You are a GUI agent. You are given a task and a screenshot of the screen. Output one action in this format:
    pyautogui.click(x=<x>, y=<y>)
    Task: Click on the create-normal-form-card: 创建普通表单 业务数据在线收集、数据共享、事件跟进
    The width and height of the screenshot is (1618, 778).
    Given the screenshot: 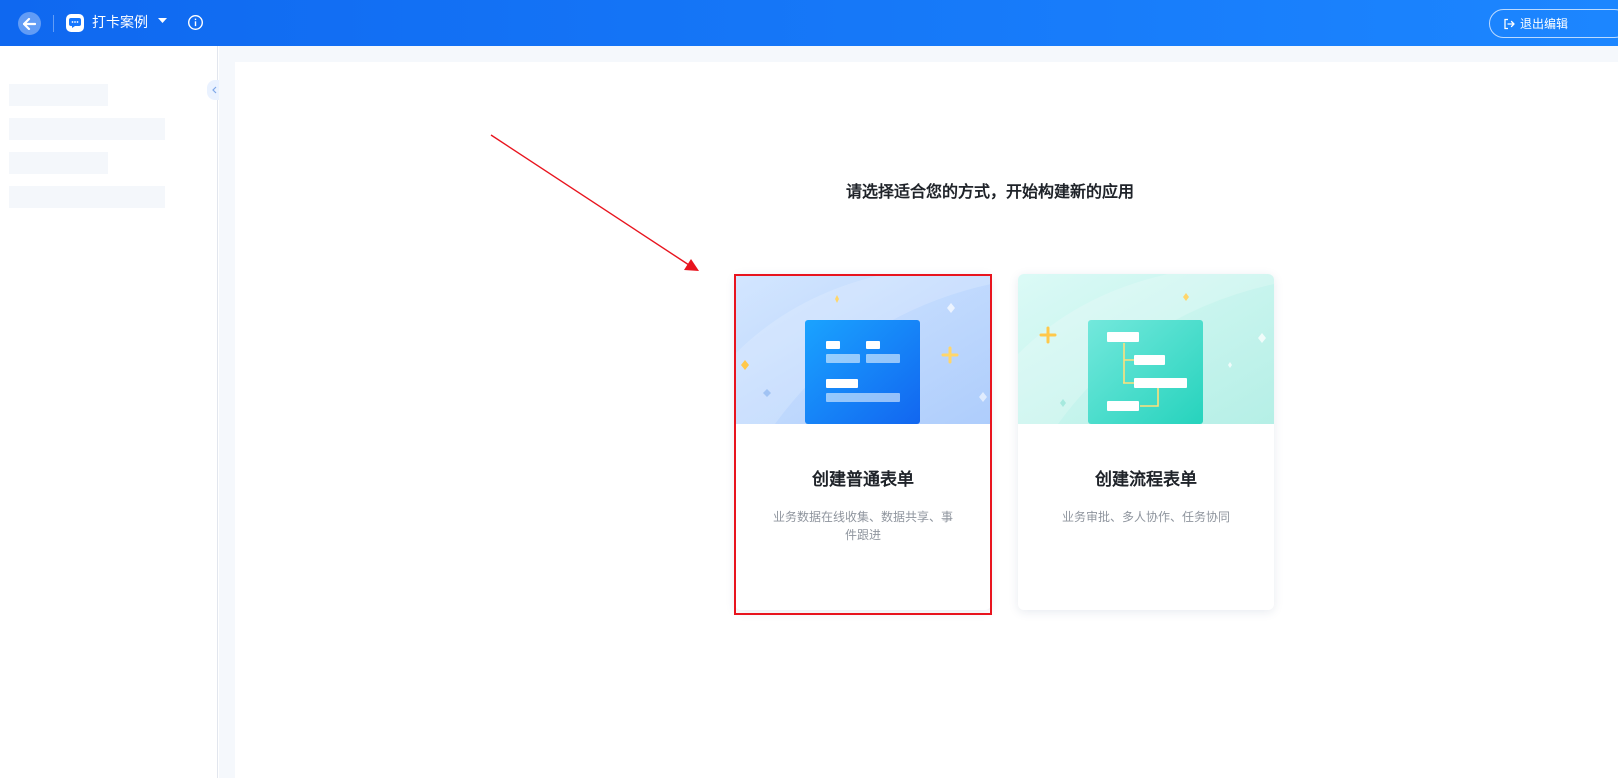 What is the action you would take?
    pyautogui.click(x=863, y=442)
    